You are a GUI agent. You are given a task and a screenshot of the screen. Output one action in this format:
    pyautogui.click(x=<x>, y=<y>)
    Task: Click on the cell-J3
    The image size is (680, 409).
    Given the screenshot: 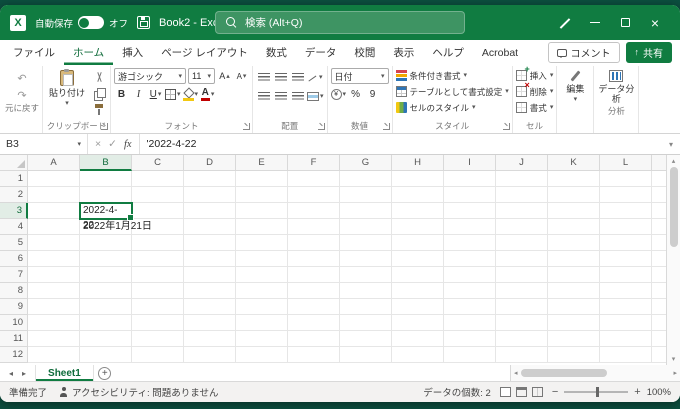 What is the action you would take?
    pyautogui.click(x=522, y=211)
    